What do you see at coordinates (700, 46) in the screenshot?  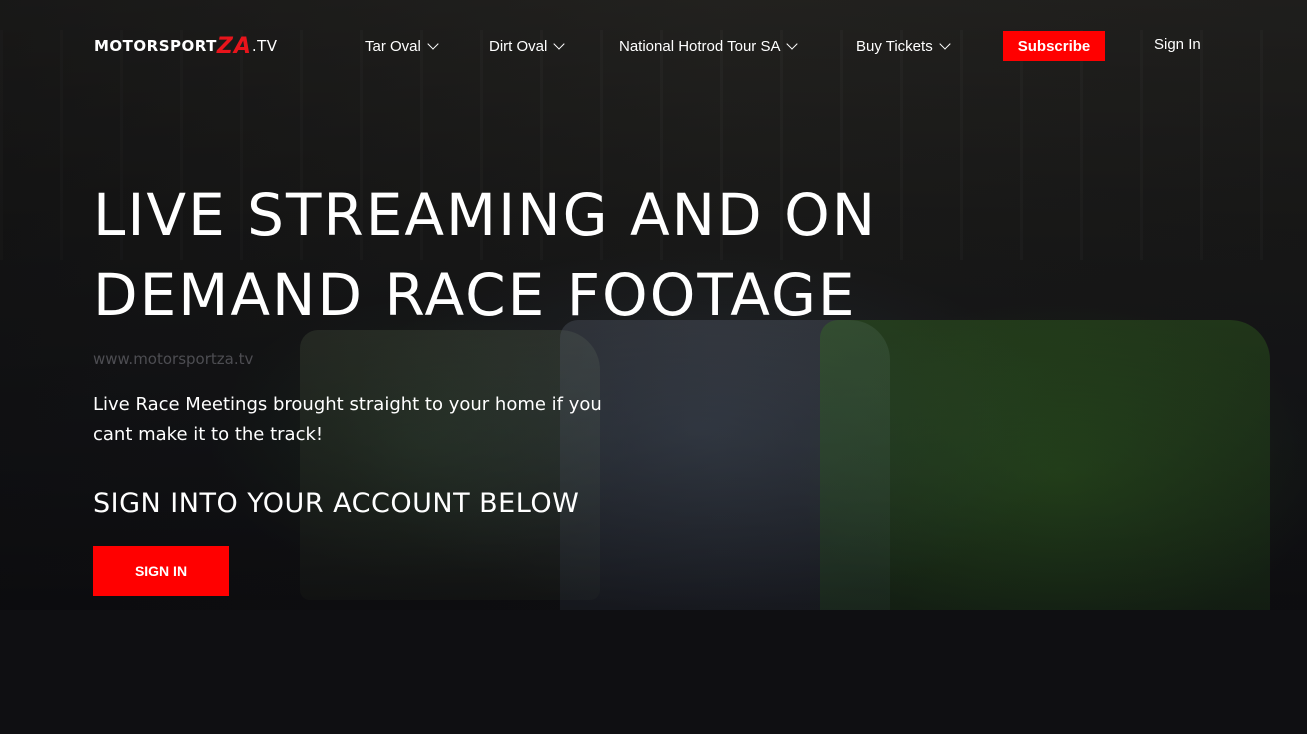 I see `nav-item-label: National Hotrod Tour SA` at bounding box center [700, 46].